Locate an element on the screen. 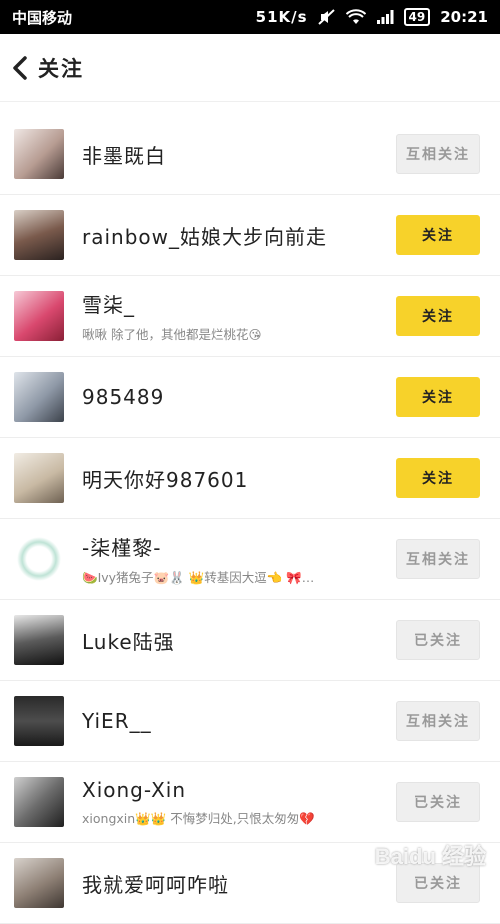 The width and height of the screenshot is (500, 924). list-item: 明天你好987601 关注 is located at coordinates (250, 478).